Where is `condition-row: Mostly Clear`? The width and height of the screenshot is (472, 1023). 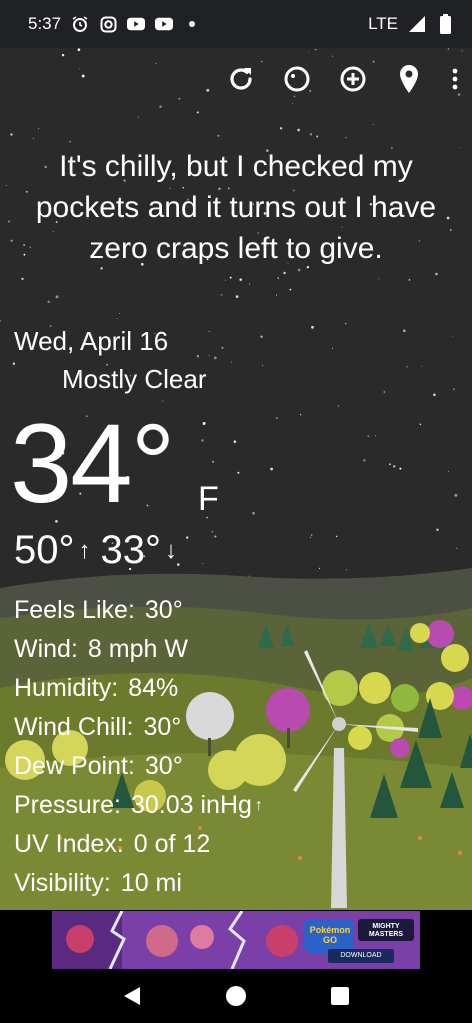 condition-row: Mostly Clear is located at coordinates (111, 379).